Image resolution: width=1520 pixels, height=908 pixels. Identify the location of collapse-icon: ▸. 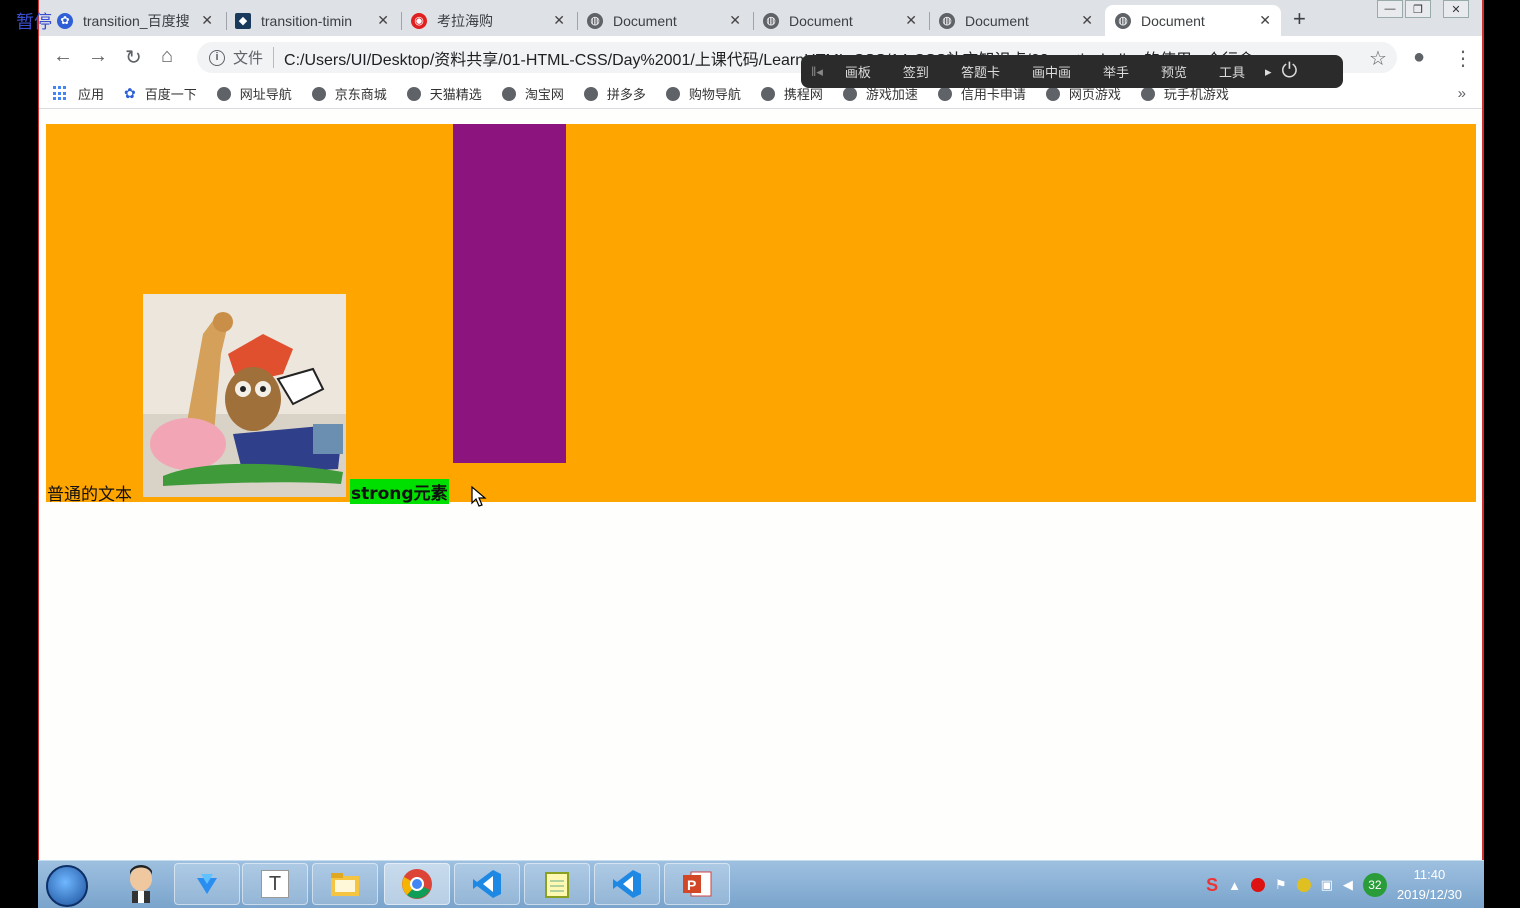
(1268, 72).